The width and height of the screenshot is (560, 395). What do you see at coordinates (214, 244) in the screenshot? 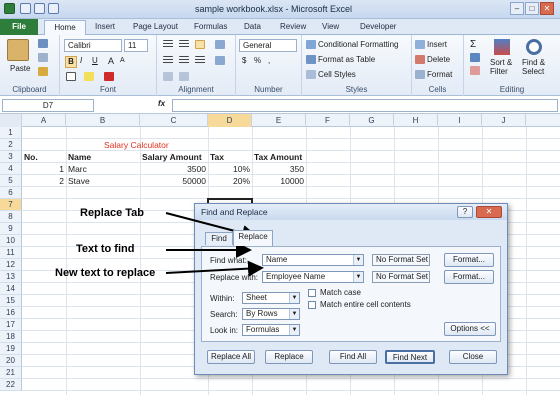
I see `annotation-arrows` at bounding box center [214, 244].